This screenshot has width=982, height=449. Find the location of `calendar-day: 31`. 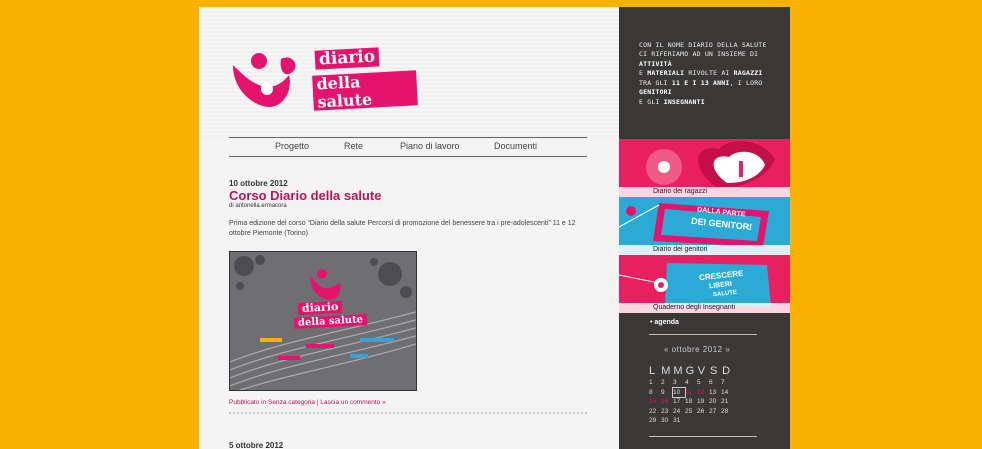

calendar-day: 31 is located at coordinates (679, 421).